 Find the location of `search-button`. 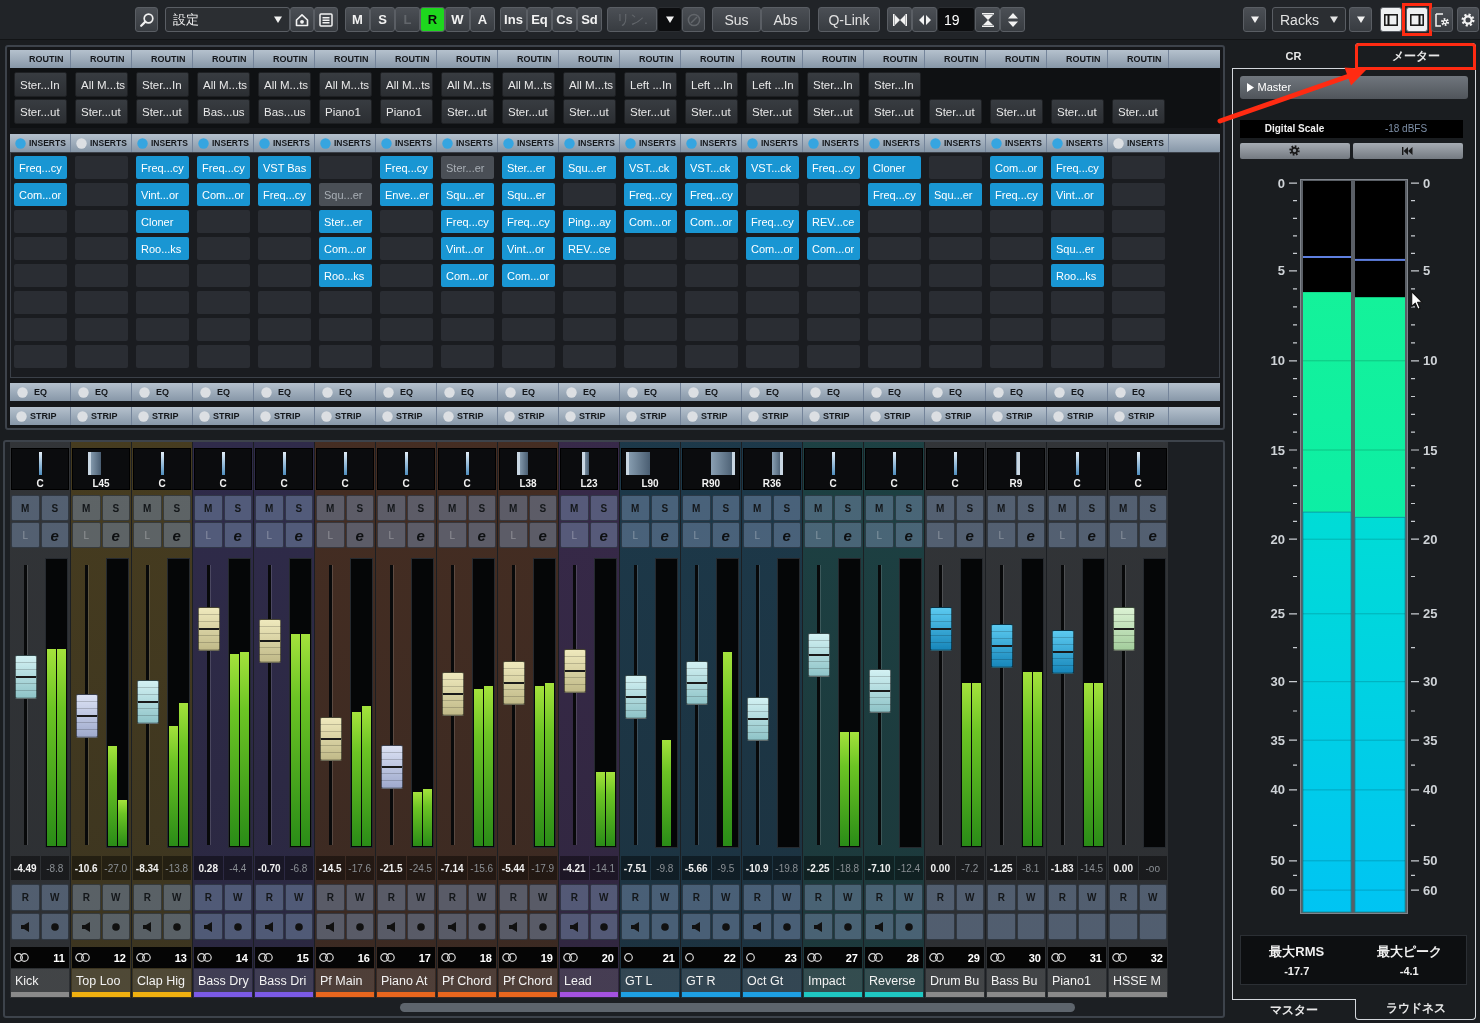

search-button is located at coordinates (146, 19).